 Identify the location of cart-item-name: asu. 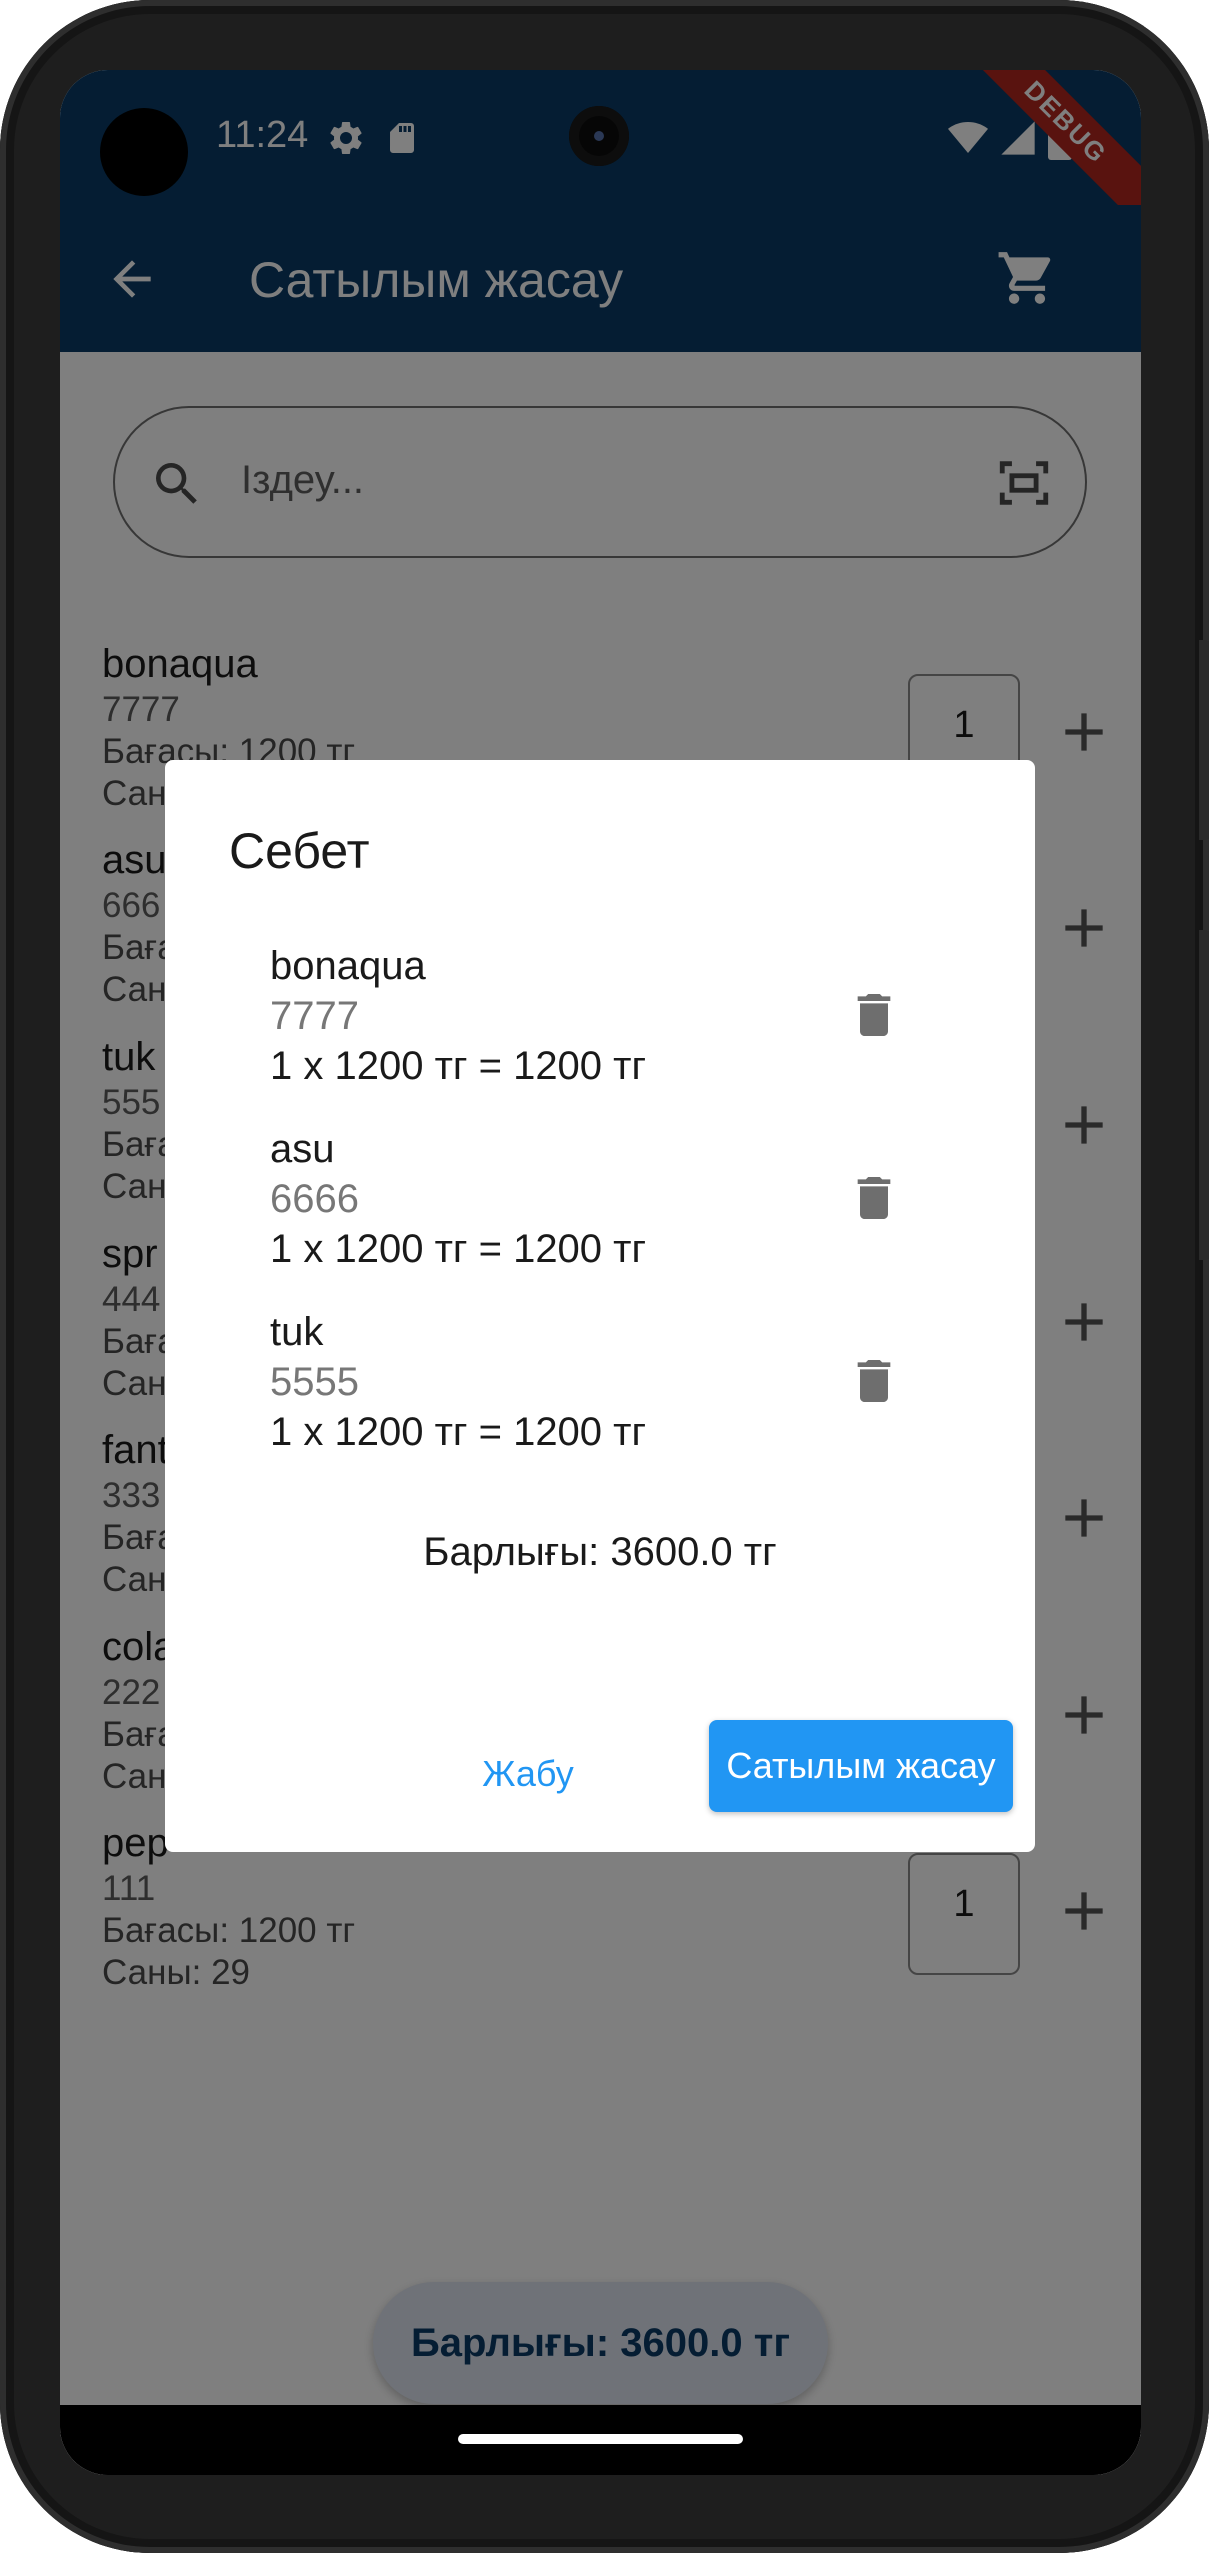
(302, 1149).